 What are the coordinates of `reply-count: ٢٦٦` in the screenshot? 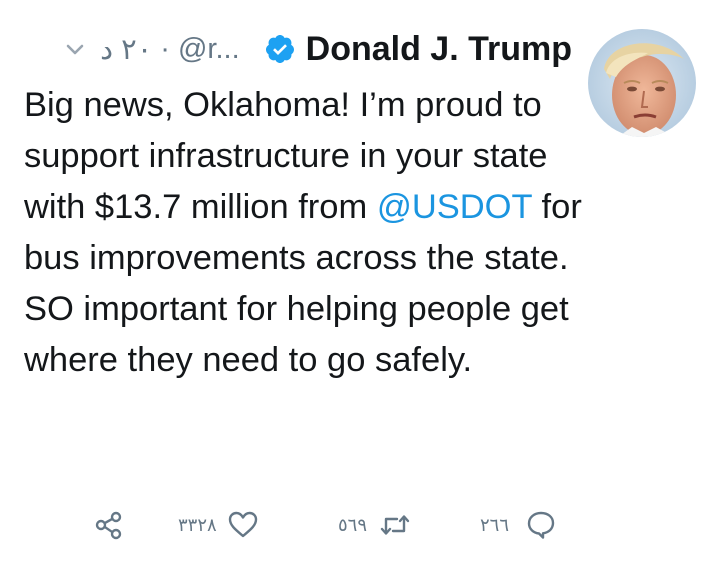 It's located at (495, 524).